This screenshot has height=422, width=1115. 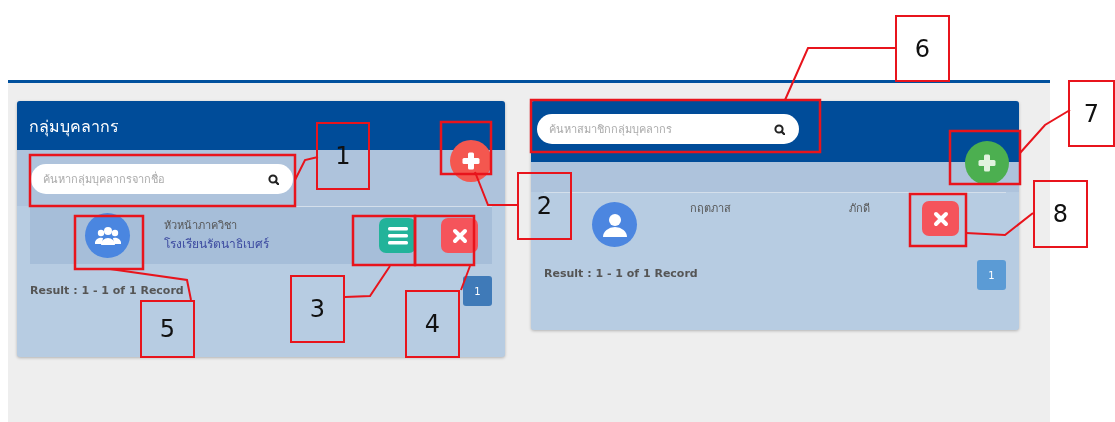 What do you see at coordinates (167, 329) in the screenshot?
I see `callout-number: 5` at bounding box center [167, 329].